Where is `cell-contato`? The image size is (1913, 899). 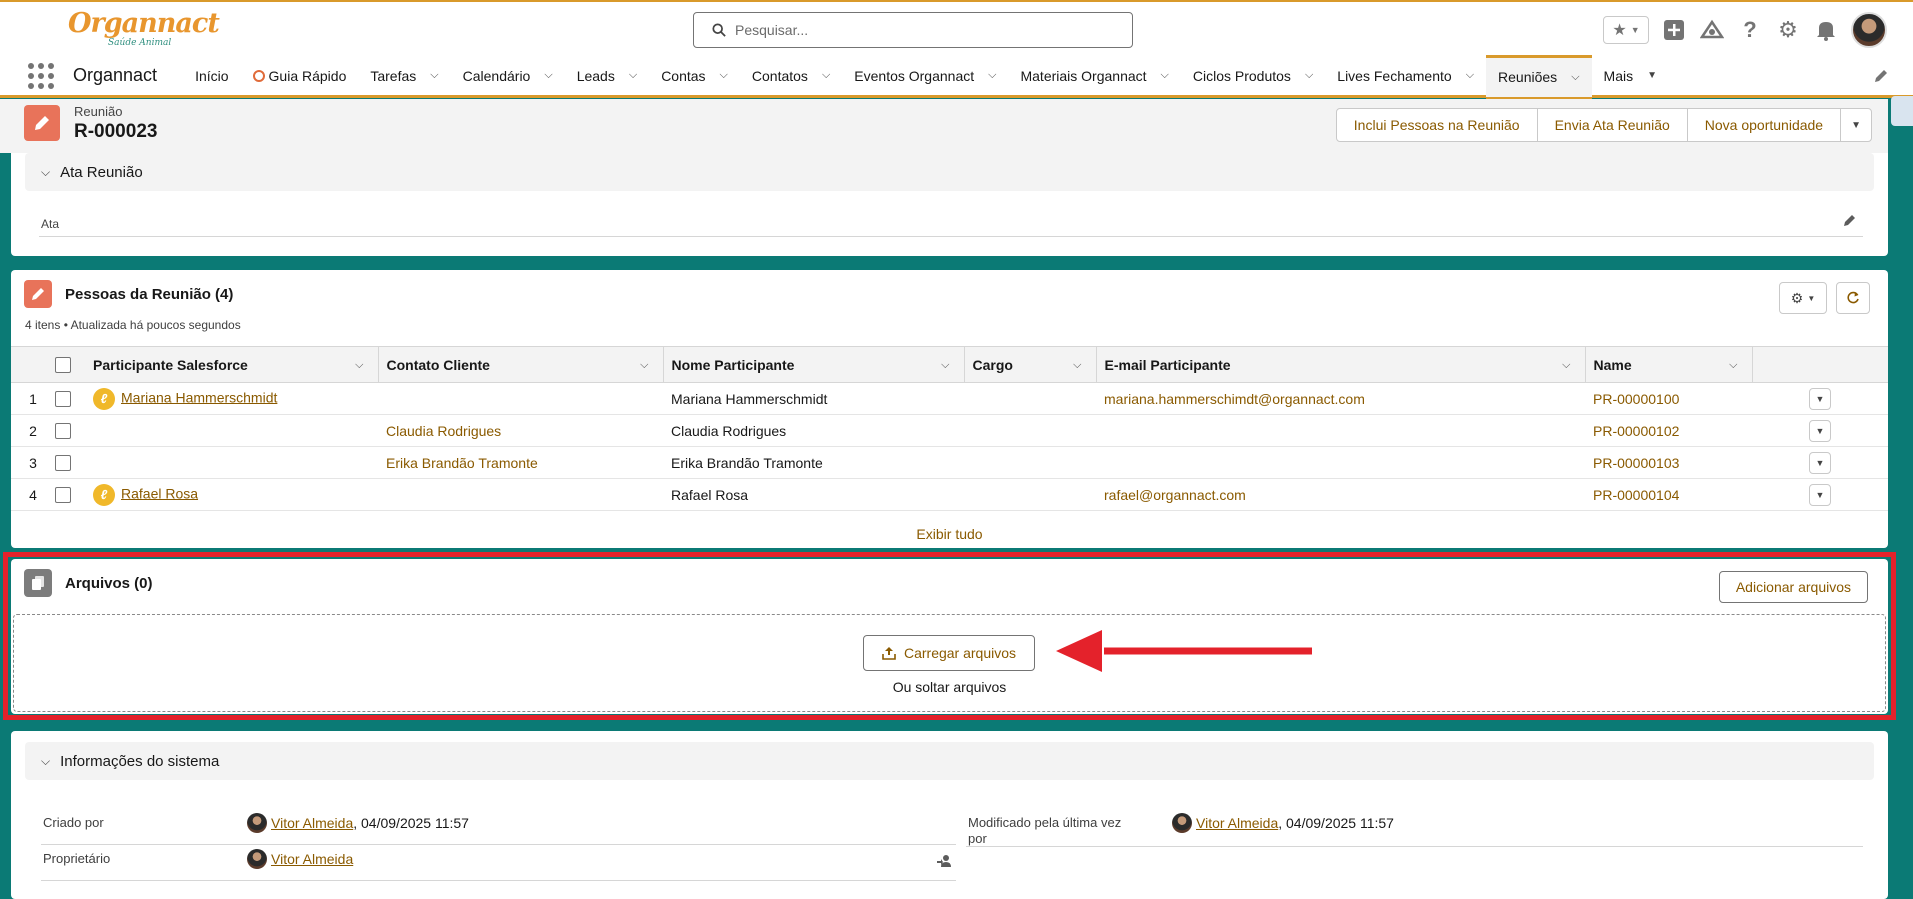 cell-contato is located at coordinates (520, 494).